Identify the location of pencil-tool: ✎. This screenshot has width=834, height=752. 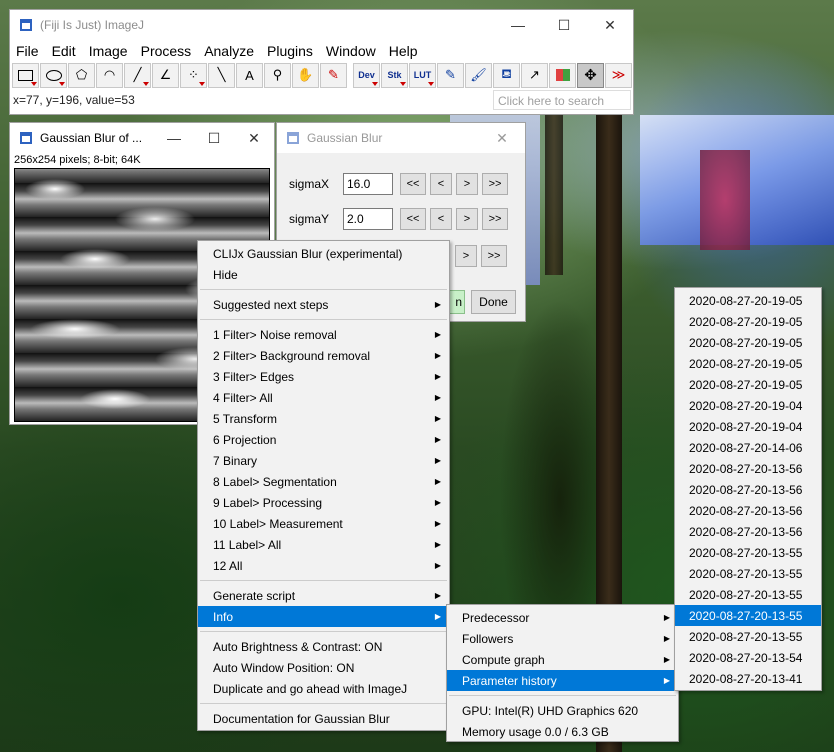
(450, 75).